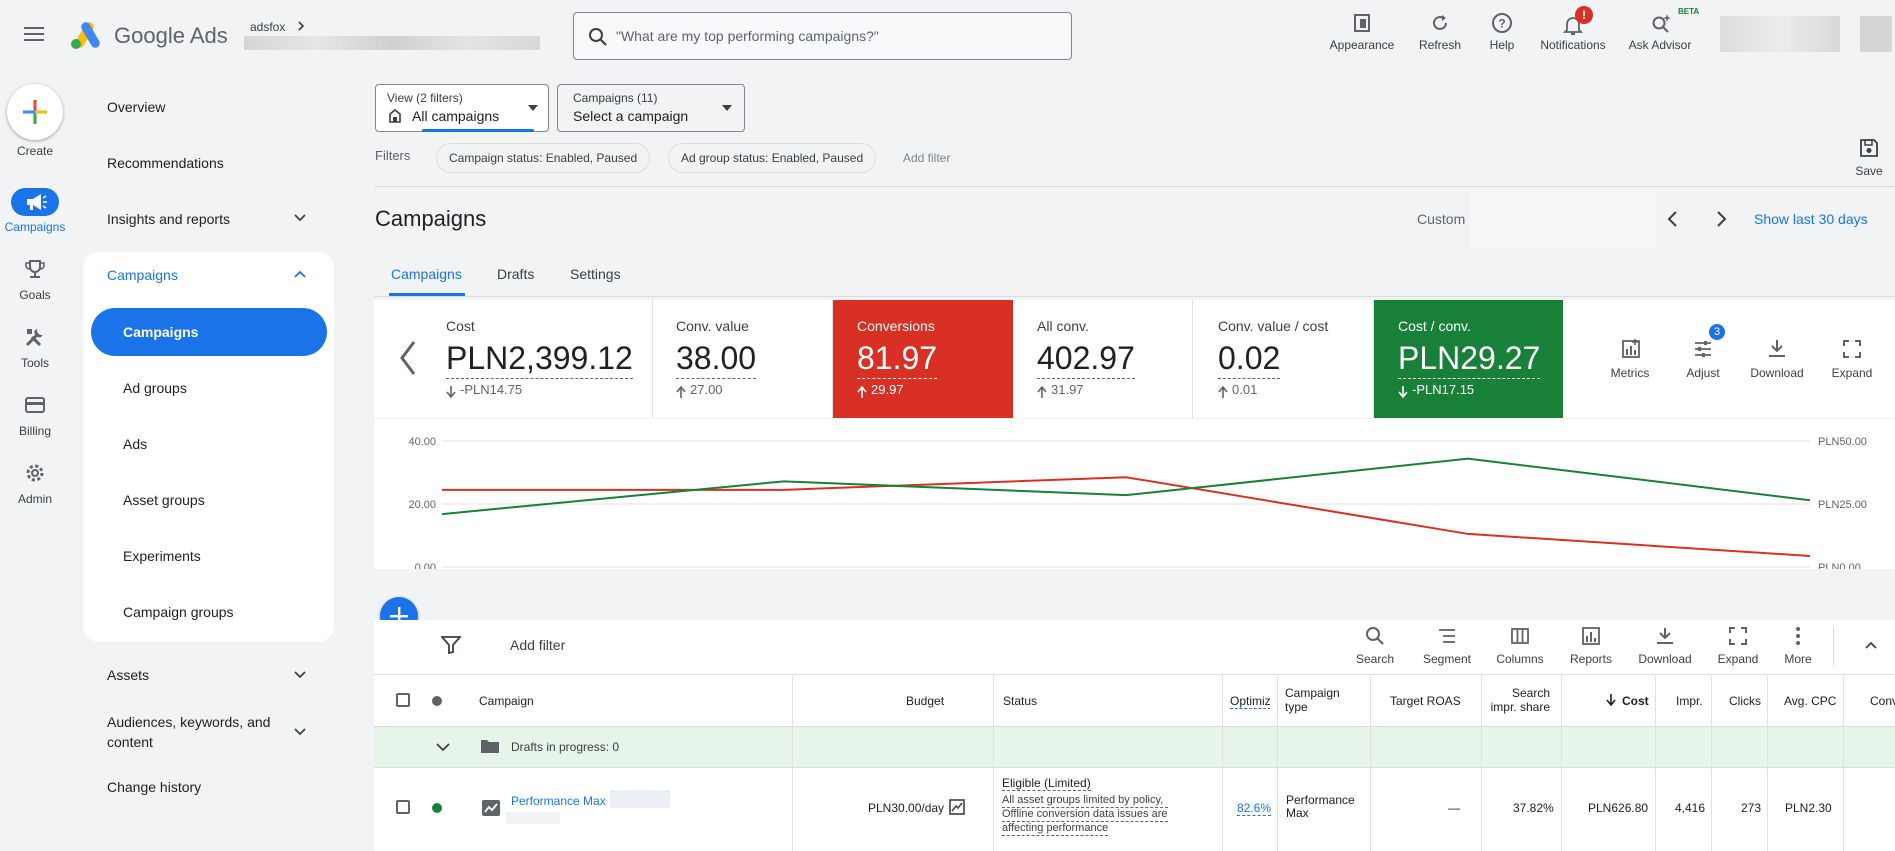  Describe the element at coordinates (926, 158) in the screenshot. I see `add-filter-link: Add filter` at that location.